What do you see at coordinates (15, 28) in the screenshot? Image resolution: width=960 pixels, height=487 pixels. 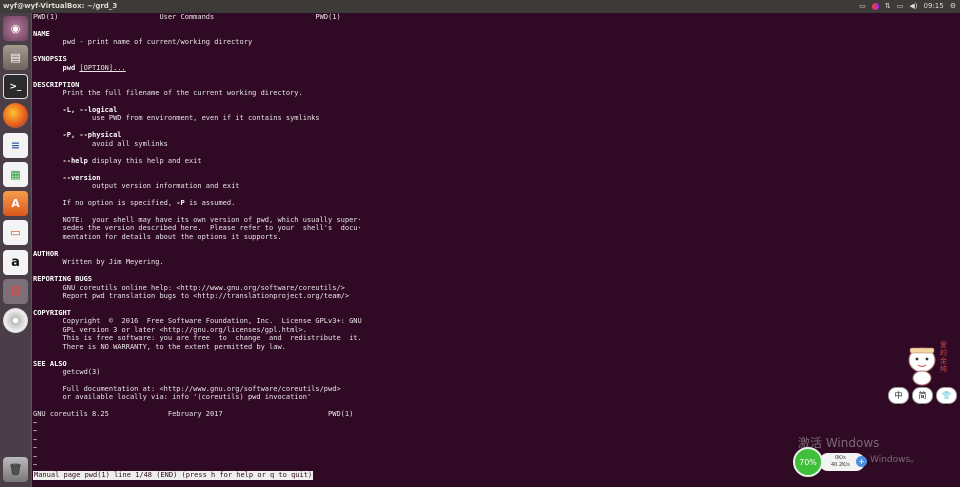 I see `ubuntu-dash-icon: ◉` at bounding box center [15, 28].